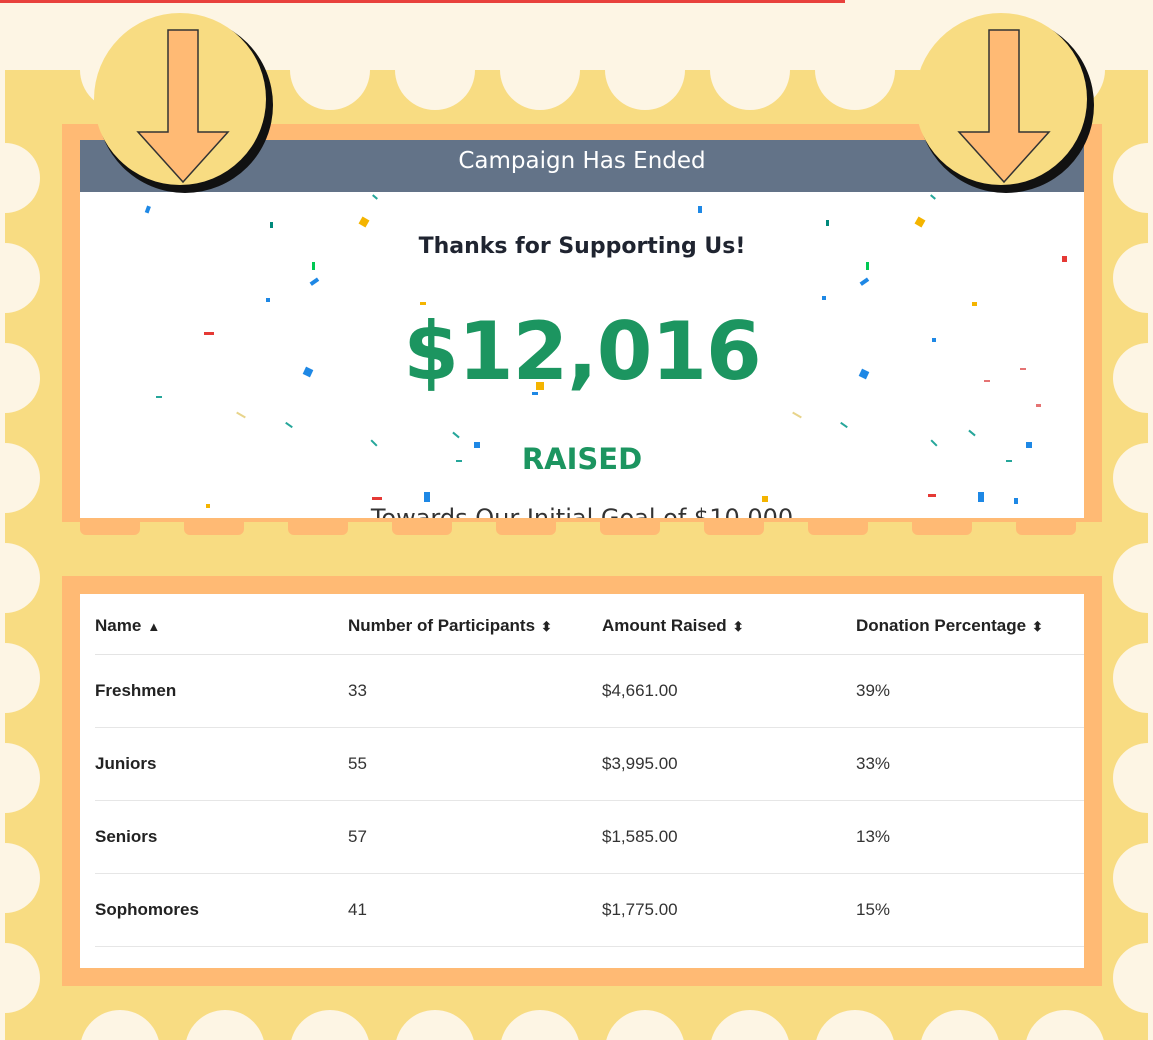 This screenshot has height=1040, width=1153. Describe the element at coordinates (582, 459) in the screenshot. I see `raised-label: RAISED` at that location.